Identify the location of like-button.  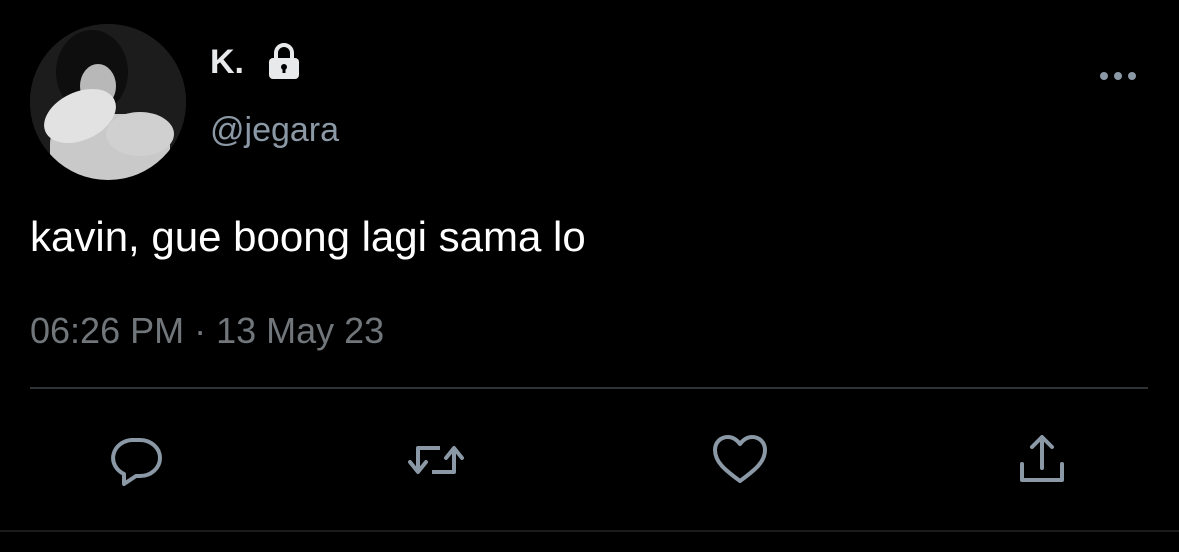
(740, 460).